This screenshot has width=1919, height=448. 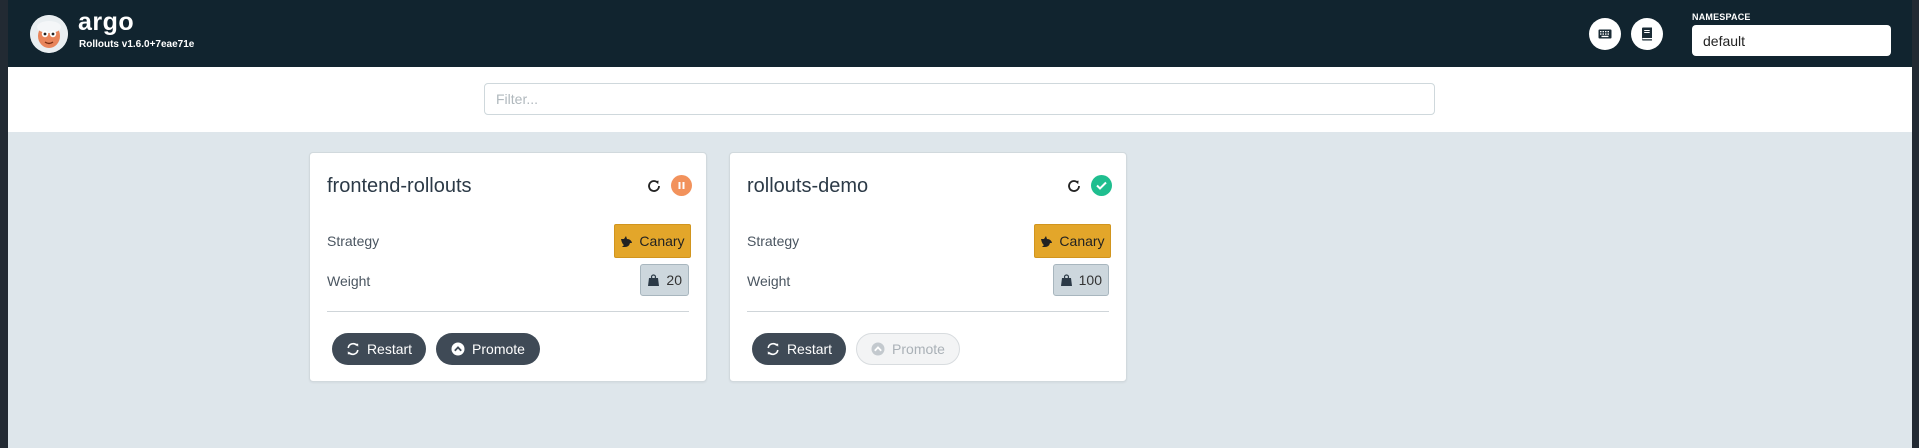 I want to click on weight-badge: 100, so click(x=1080, y=280).